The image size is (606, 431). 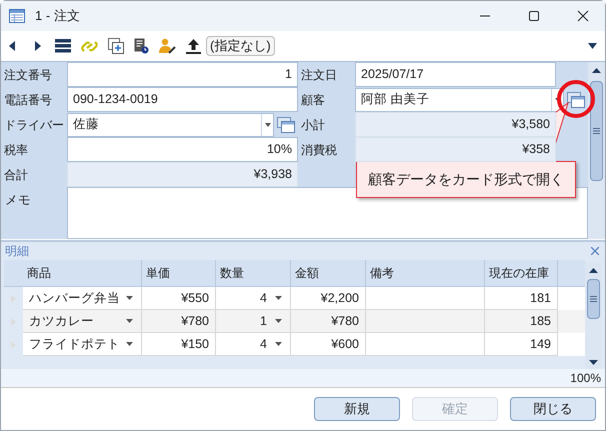 I want to click on action-button: 閉じる, so click(x=553, y=409).